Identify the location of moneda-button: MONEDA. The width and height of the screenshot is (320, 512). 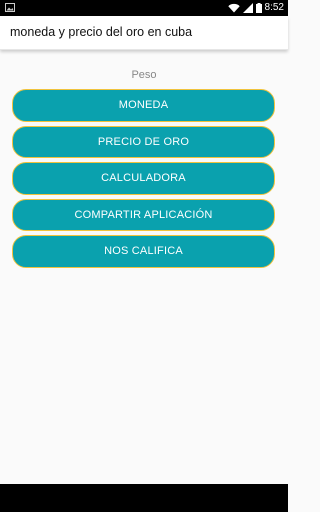
(143, 105).